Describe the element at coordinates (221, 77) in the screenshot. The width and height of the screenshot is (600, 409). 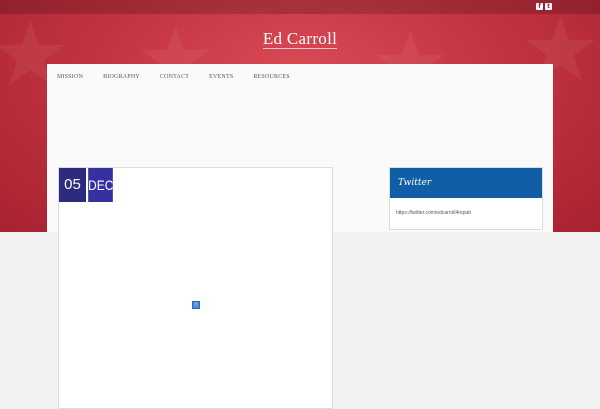
I see `nav-item-events: Events` at that location.